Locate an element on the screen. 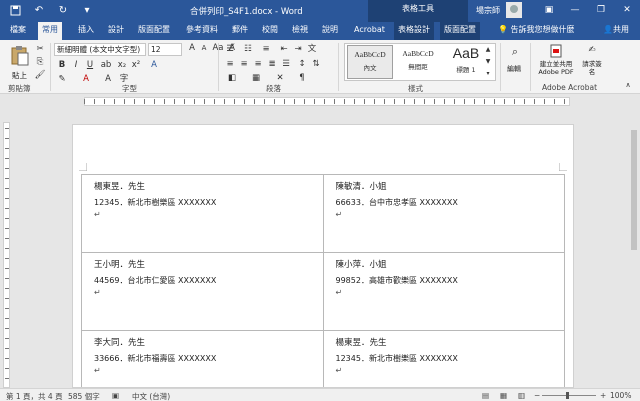 The width and height of the screenshot is (640, 401). bold-icon: B is located at coordinates (62, 66).